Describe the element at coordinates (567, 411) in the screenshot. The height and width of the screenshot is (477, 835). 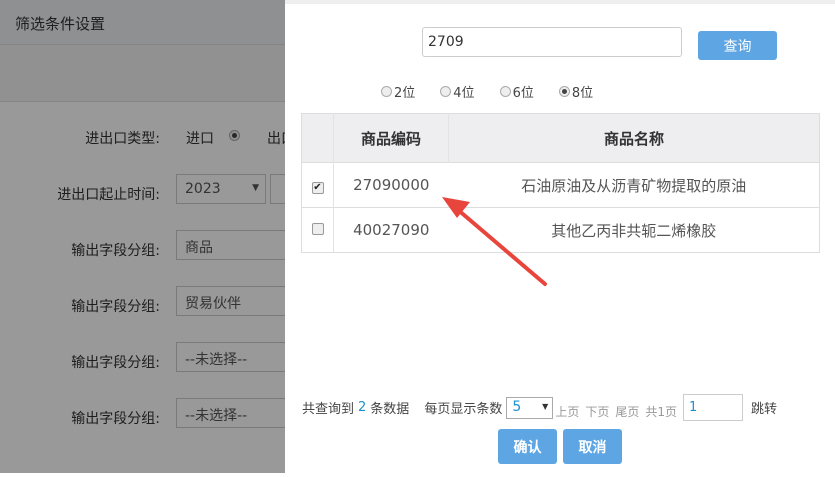
I see `prev-page-link: 上页` at that location.